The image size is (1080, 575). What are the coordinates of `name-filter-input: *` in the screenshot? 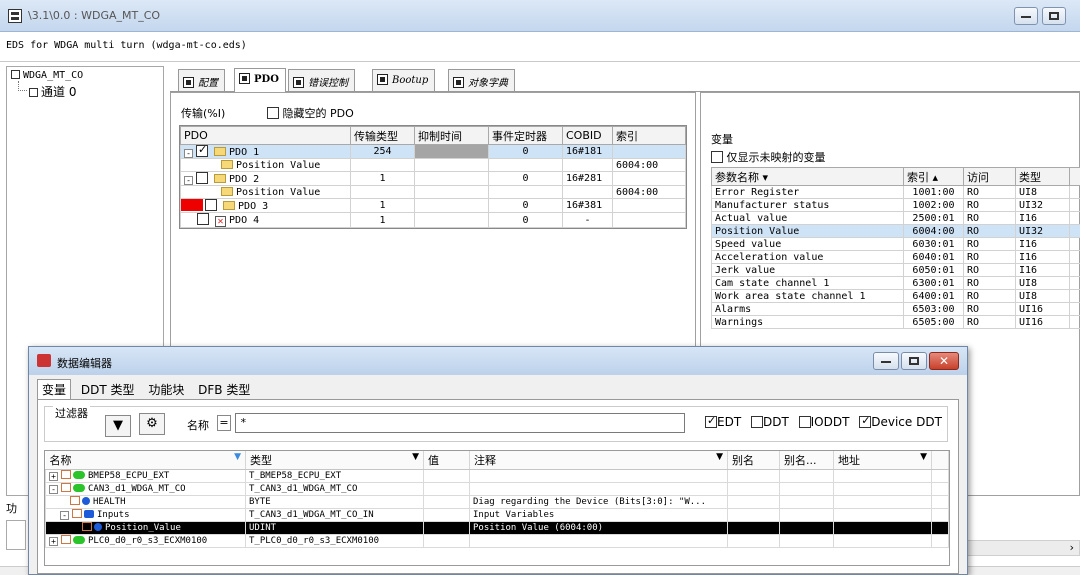 It's located at (460, 423).